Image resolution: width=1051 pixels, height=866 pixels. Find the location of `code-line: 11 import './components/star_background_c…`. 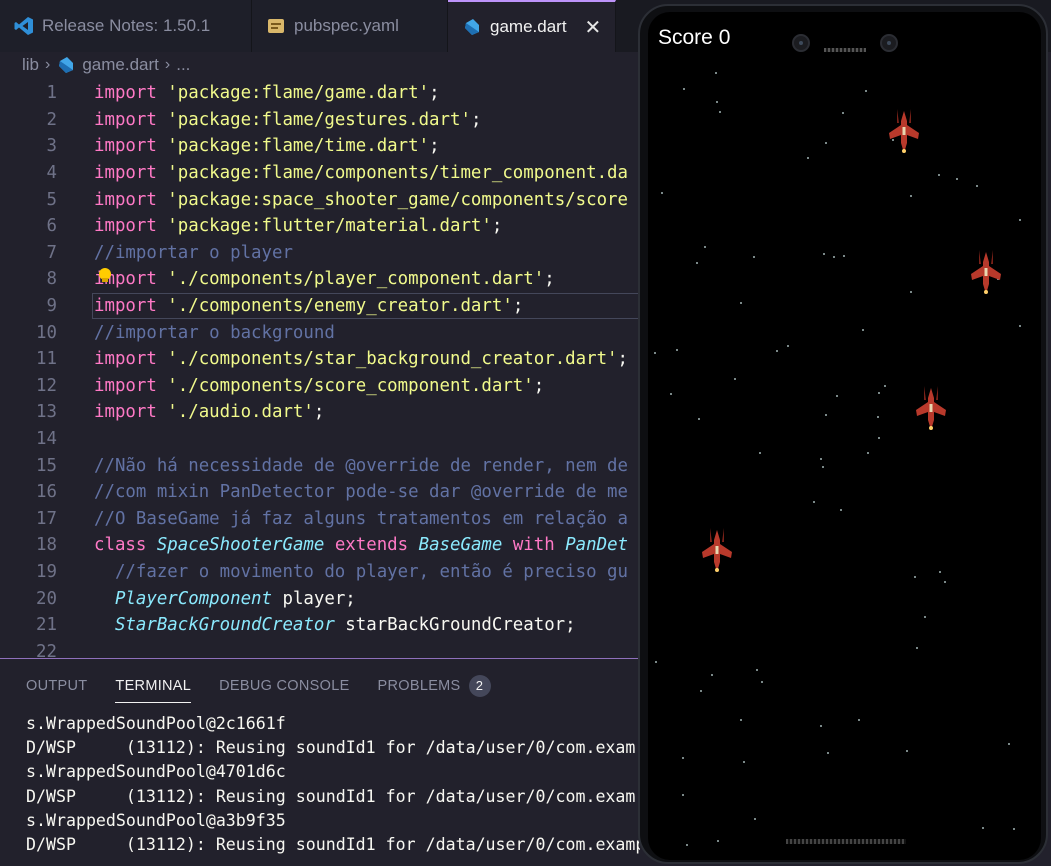

code-line: 11 import './components/star_background_c… is located at coordinates (320, 359).